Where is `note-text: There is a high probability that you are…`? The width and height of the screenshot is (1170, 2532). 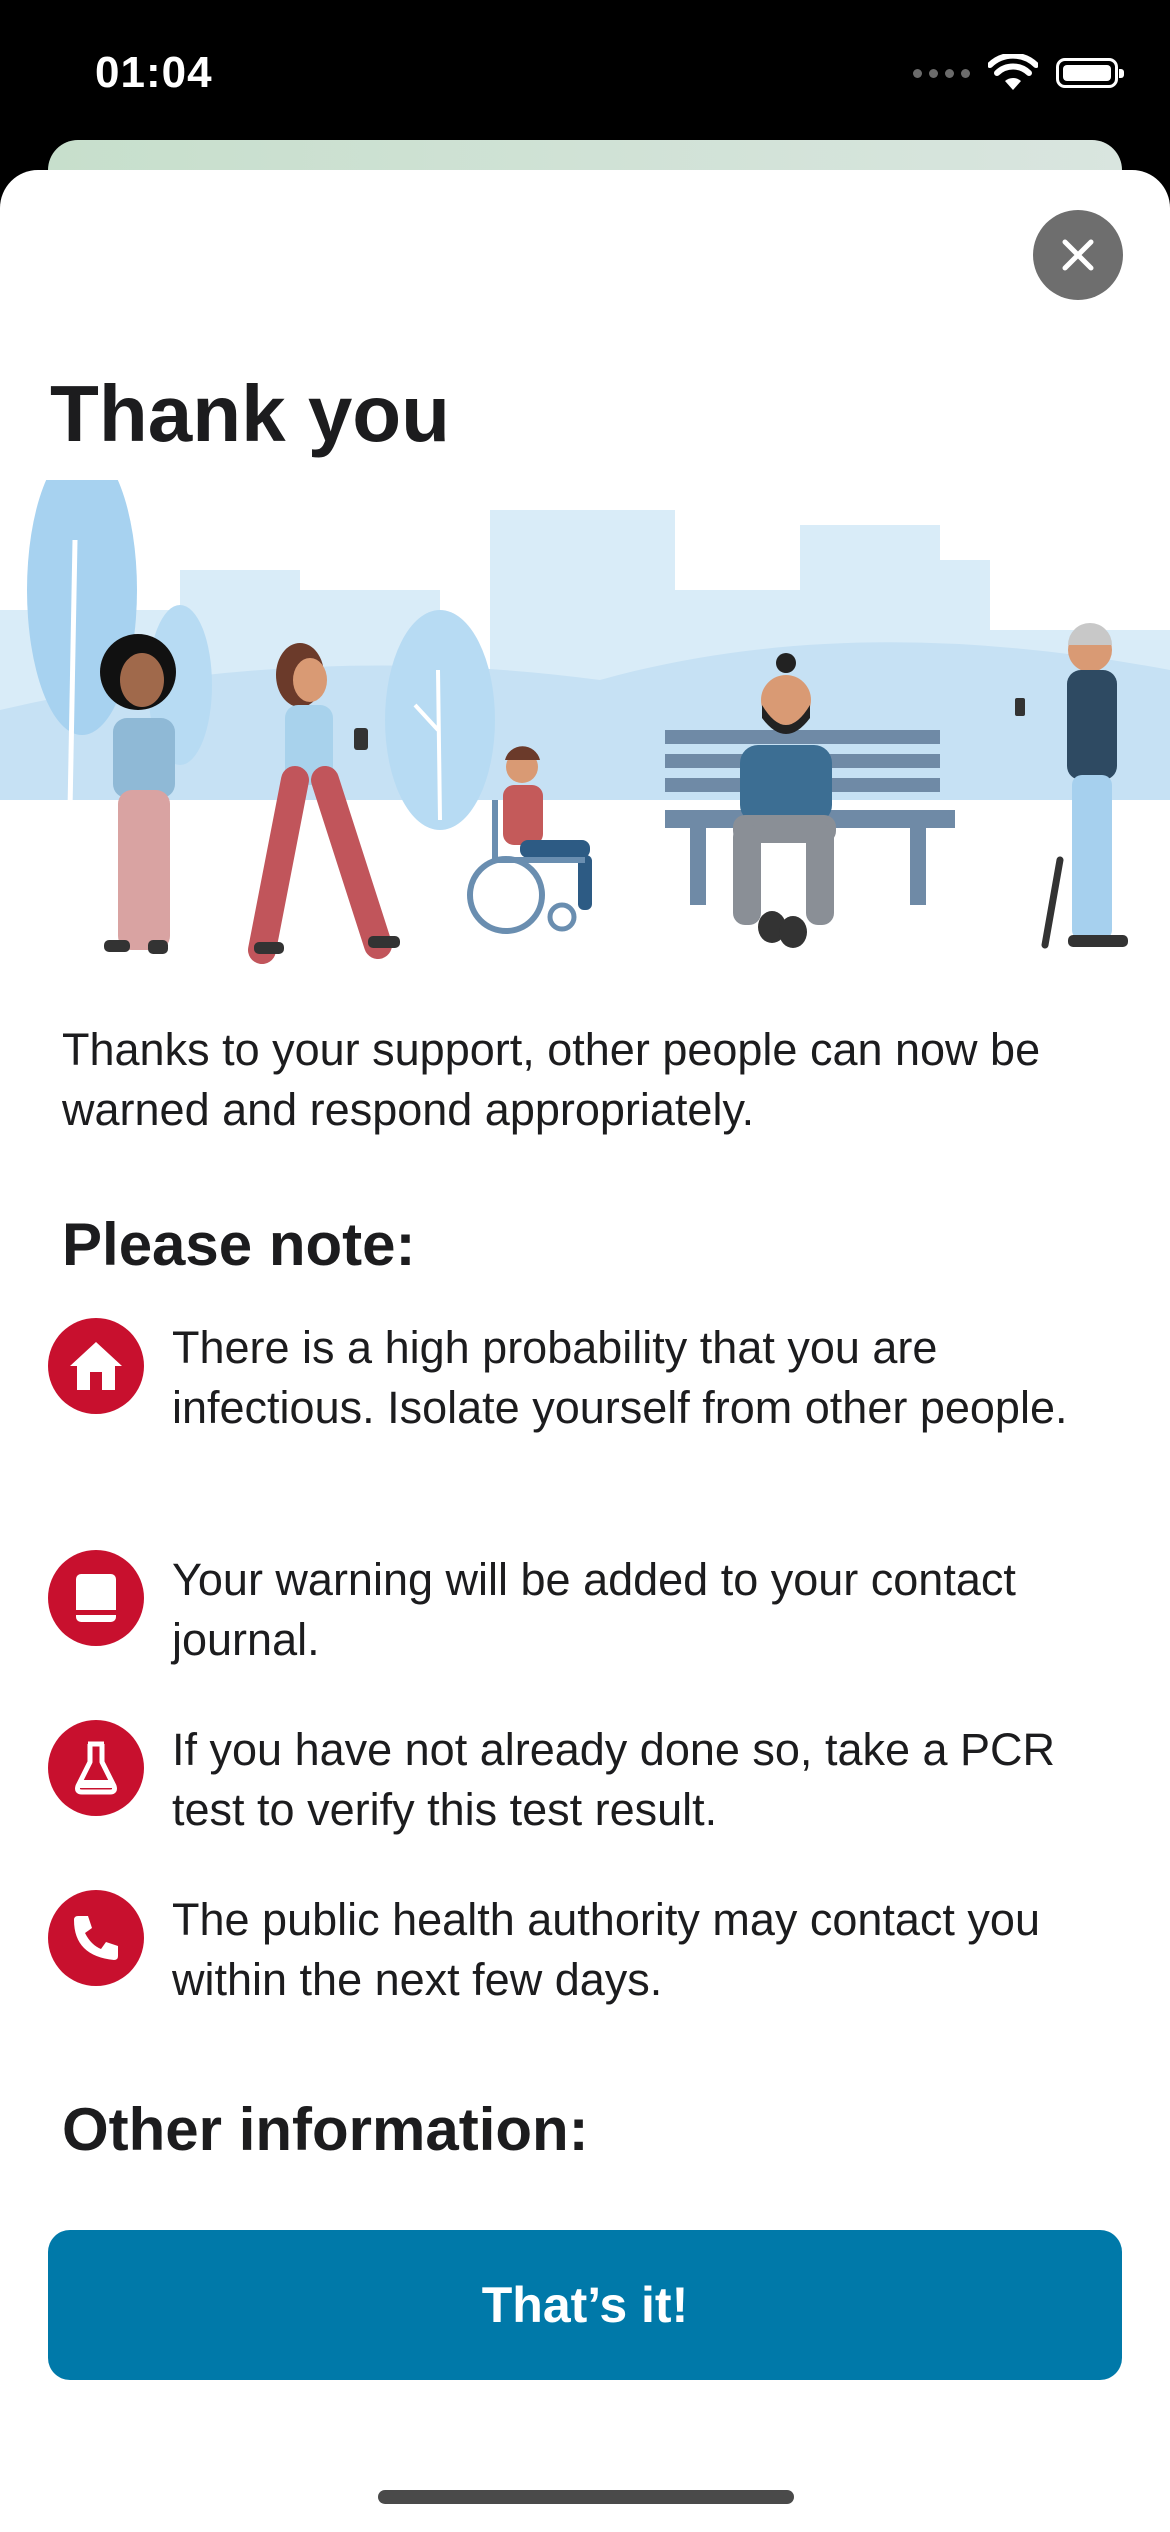 note-text: There is a high probability that you are… is located at coordinates (620, 1377).